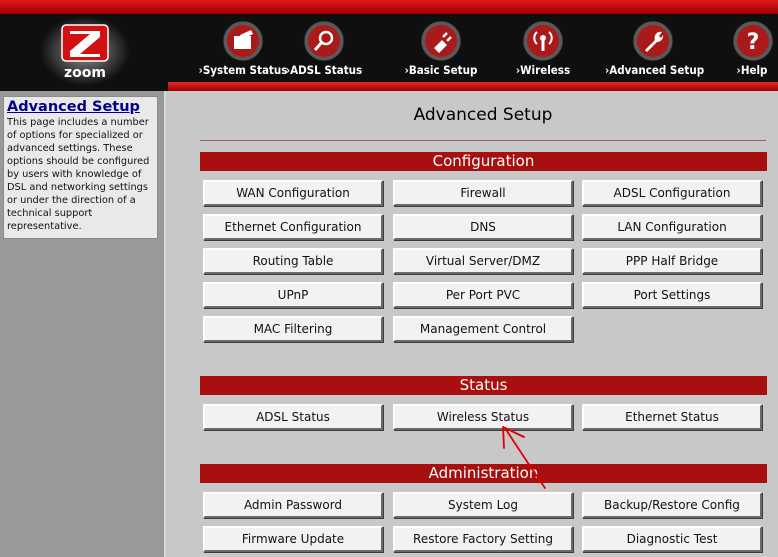 The image size is (778, 557). I want to click on nav-label: ADSL Status, so click(324, 70).